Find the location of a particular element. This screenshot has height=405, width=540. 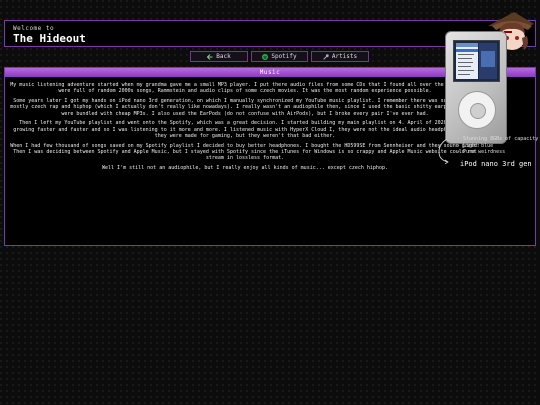

ipod-screen is located at coordinates (476, 61).